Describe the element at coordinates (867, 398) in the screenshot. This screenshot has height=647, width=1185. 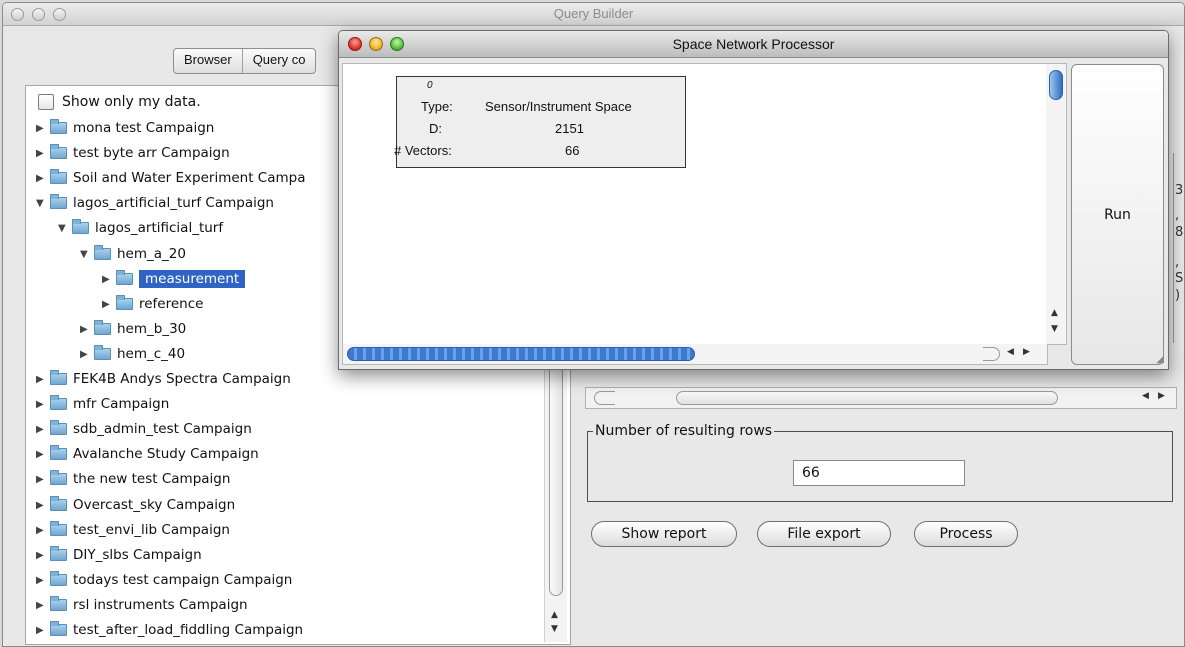
I see `result-scroll-thumb` at that location.